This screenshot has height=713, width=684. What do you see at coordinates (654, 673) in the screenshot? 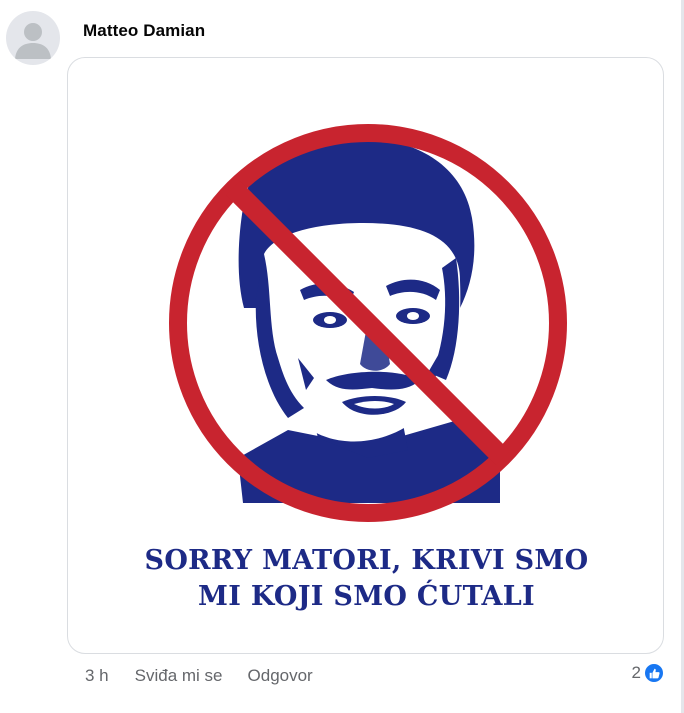
I see `thumbs-up-icon` at bounding box center [654, 673].